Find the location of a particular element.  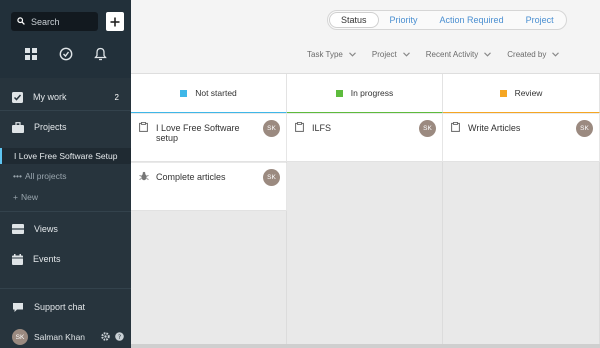

sidebar-top: Search is located at coordinates (65, 39).